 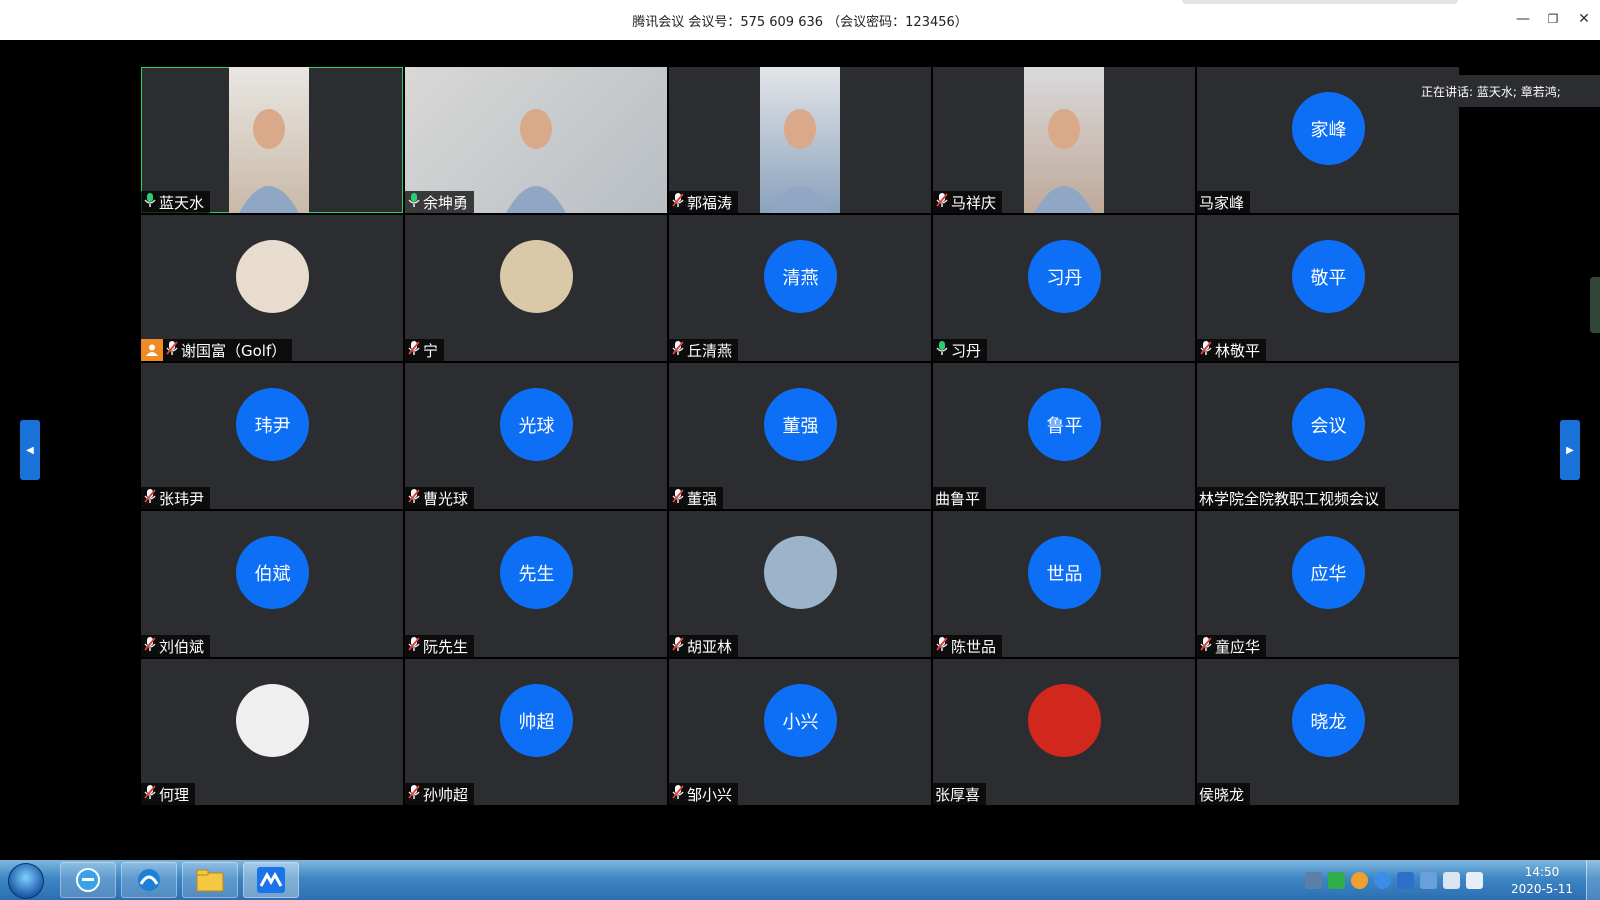 What do you see at coordinates (210, 880) in the screenshot?
I see `file-explorer-icon` at bounding box center [210, 880].